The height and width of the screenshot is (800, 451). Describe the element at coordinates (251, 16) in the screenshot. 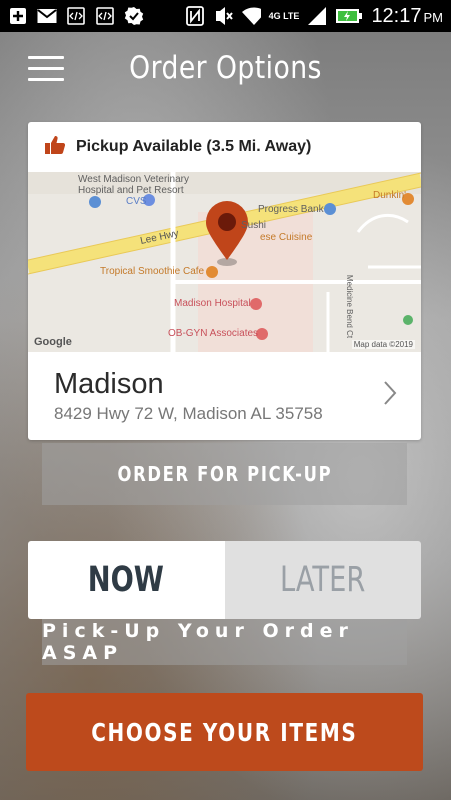

I see `wifi-icon` at that location.